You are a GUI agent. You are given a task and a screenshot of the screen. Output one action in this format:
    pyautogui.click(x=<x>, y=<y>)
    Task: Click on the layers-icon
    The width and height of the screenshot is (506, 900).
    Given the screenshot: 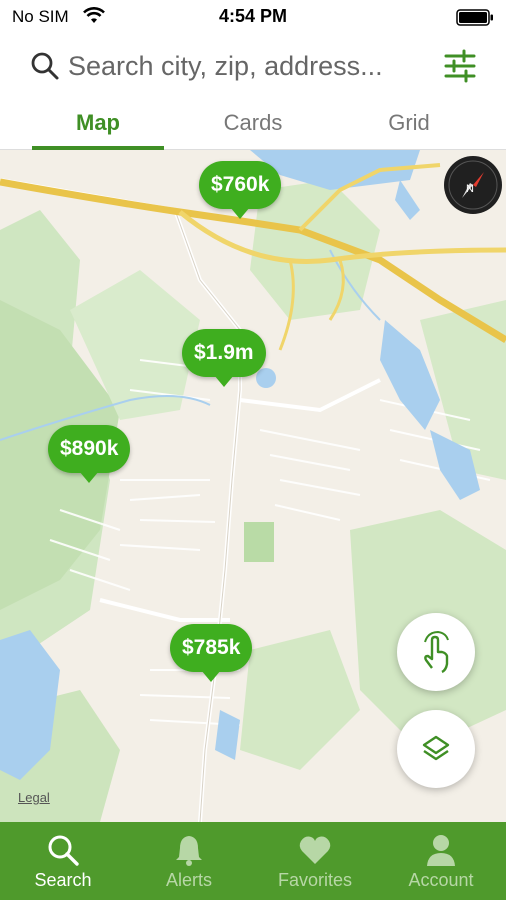 What is the action you would take?
    pyautogui.click(x=436, y=748)
    